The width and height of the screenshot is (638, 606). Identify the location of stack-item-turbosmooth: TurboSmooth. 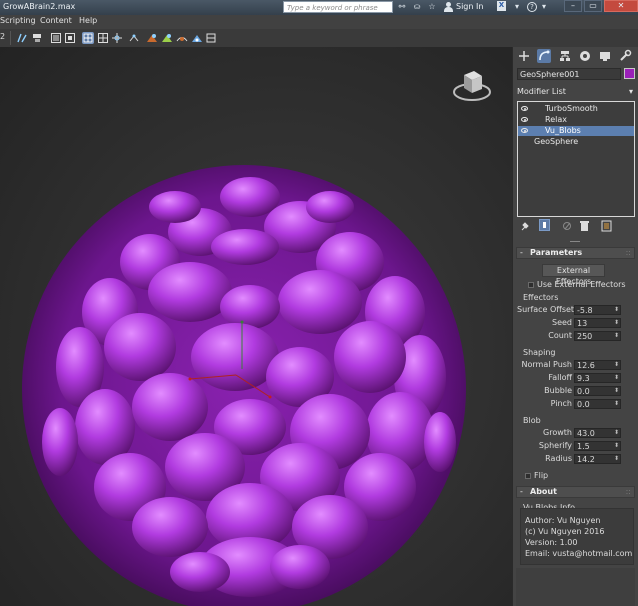
(576, 109).